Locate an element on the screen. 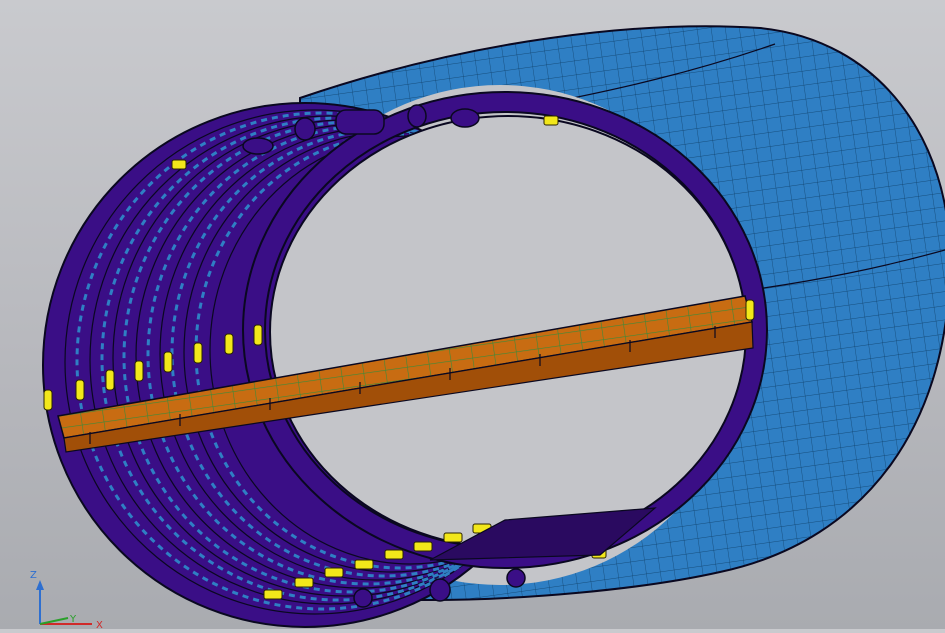 This screenshot has width=945, height=633. y-axis-label: Y is located at coordinates (73, 619).